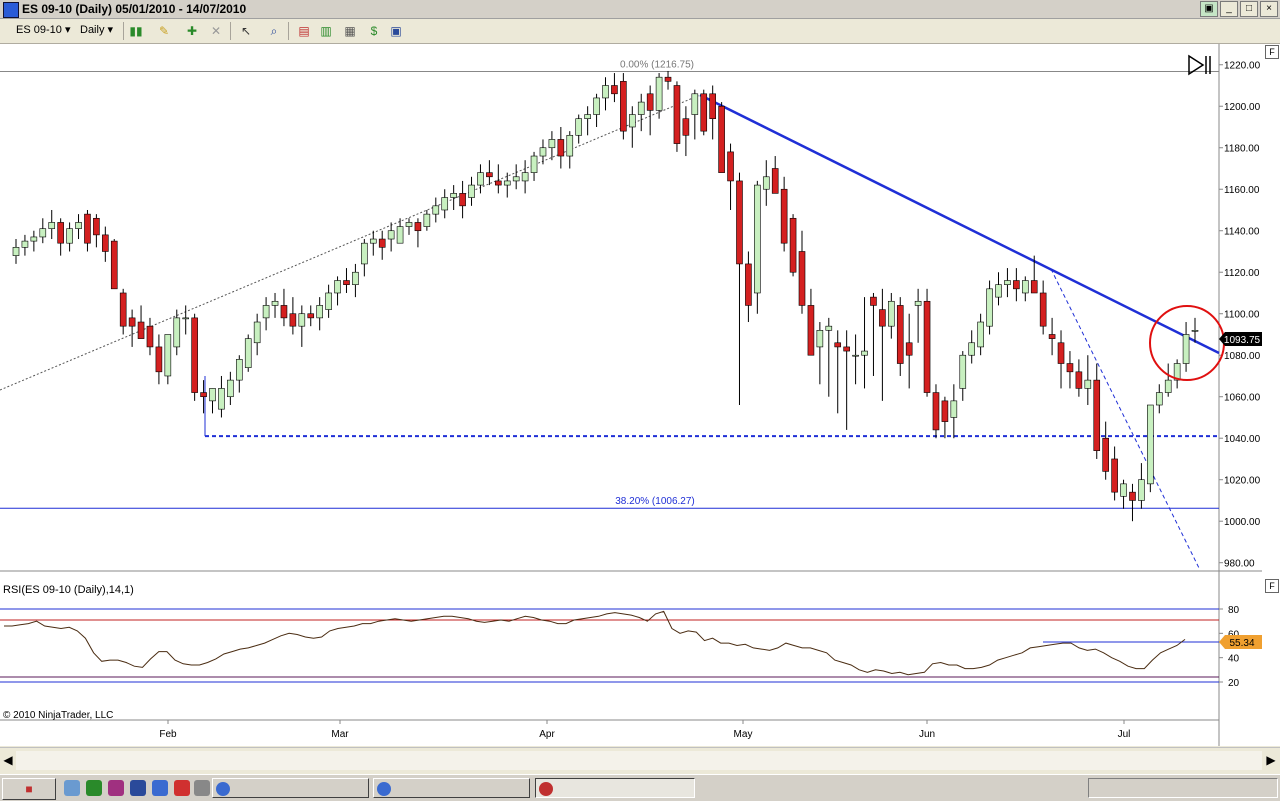 The height and width of the screenshot is (801, 1280). I want to click on cursor-pointer-icon: ↖, so click(246, 31).